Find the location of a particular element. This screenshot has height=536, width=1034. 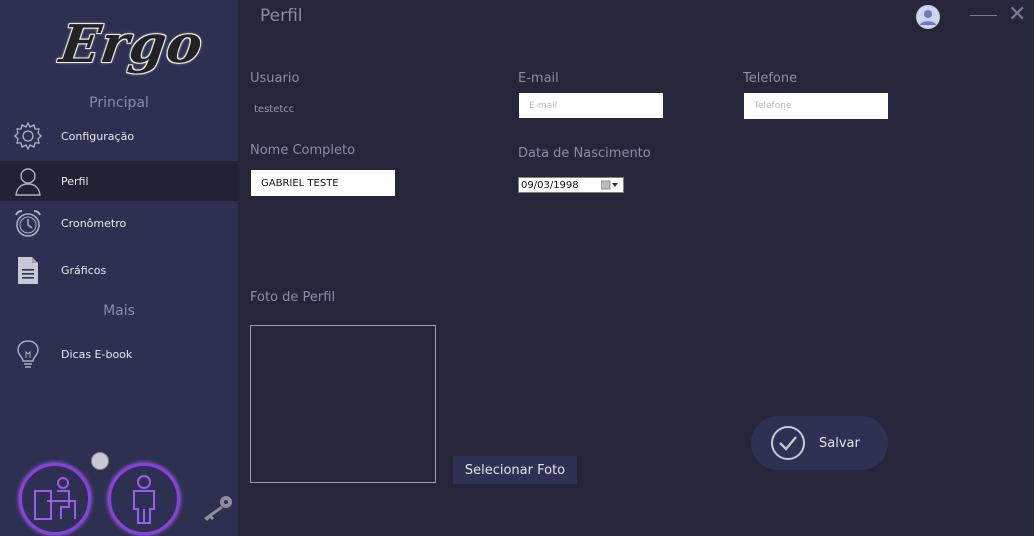

sidebar-item-configuracao: Configuração is located at coordinates (119, 136).